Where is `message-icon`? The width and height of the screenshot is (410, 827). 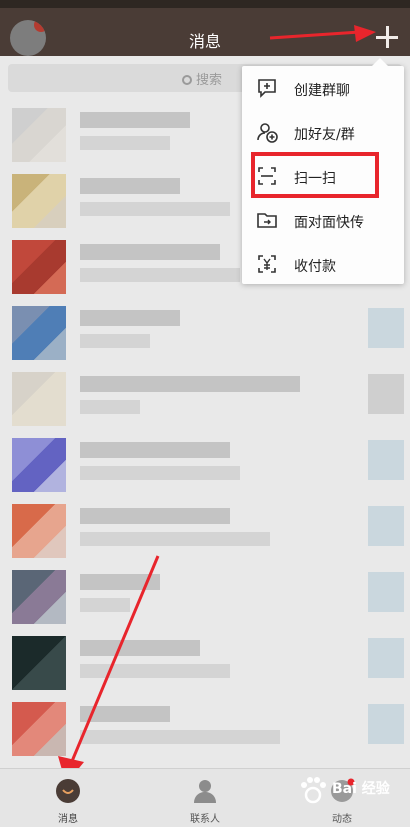
message-icon is located at coordinates (68, 791).